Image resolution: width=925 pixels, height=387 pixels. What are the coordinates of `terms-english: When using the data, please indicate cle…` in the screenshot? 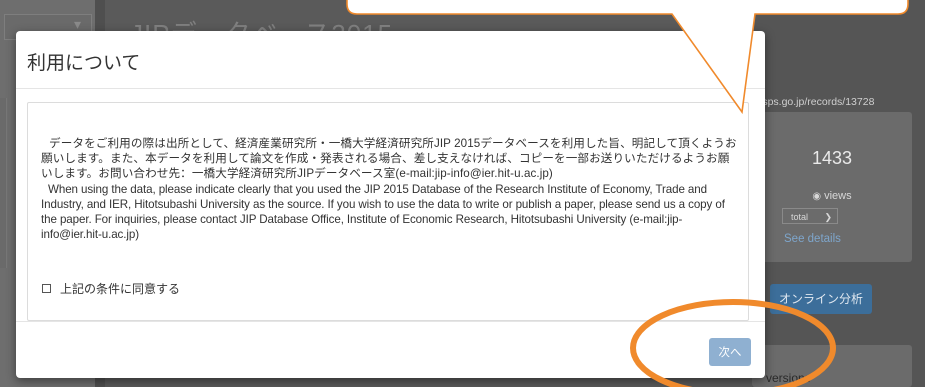 It's located at (383, 212).